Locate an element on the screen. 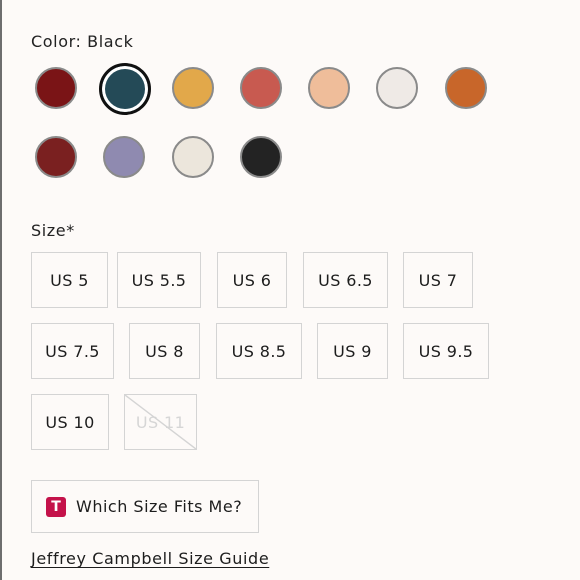  size-button-us-6-5: US 6.5 is located at coordinates (345, 280).